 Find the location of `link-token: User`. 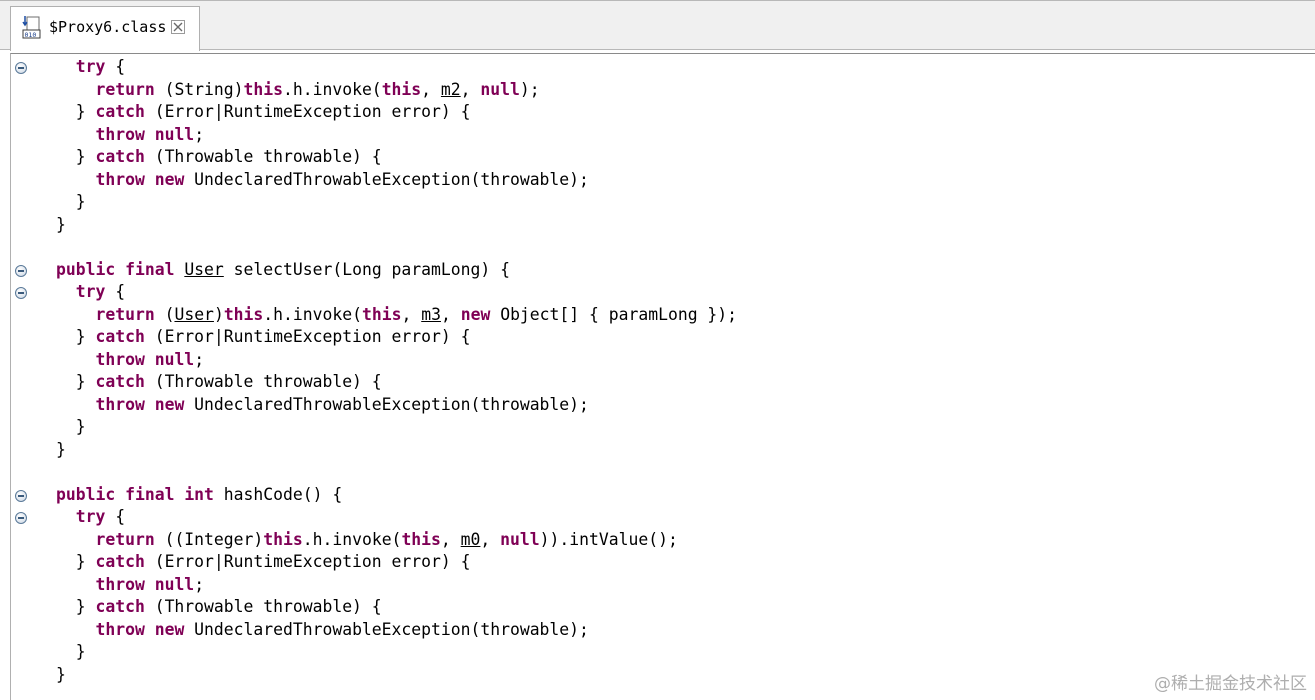

link-token: User is located at coordinates (204, 269).